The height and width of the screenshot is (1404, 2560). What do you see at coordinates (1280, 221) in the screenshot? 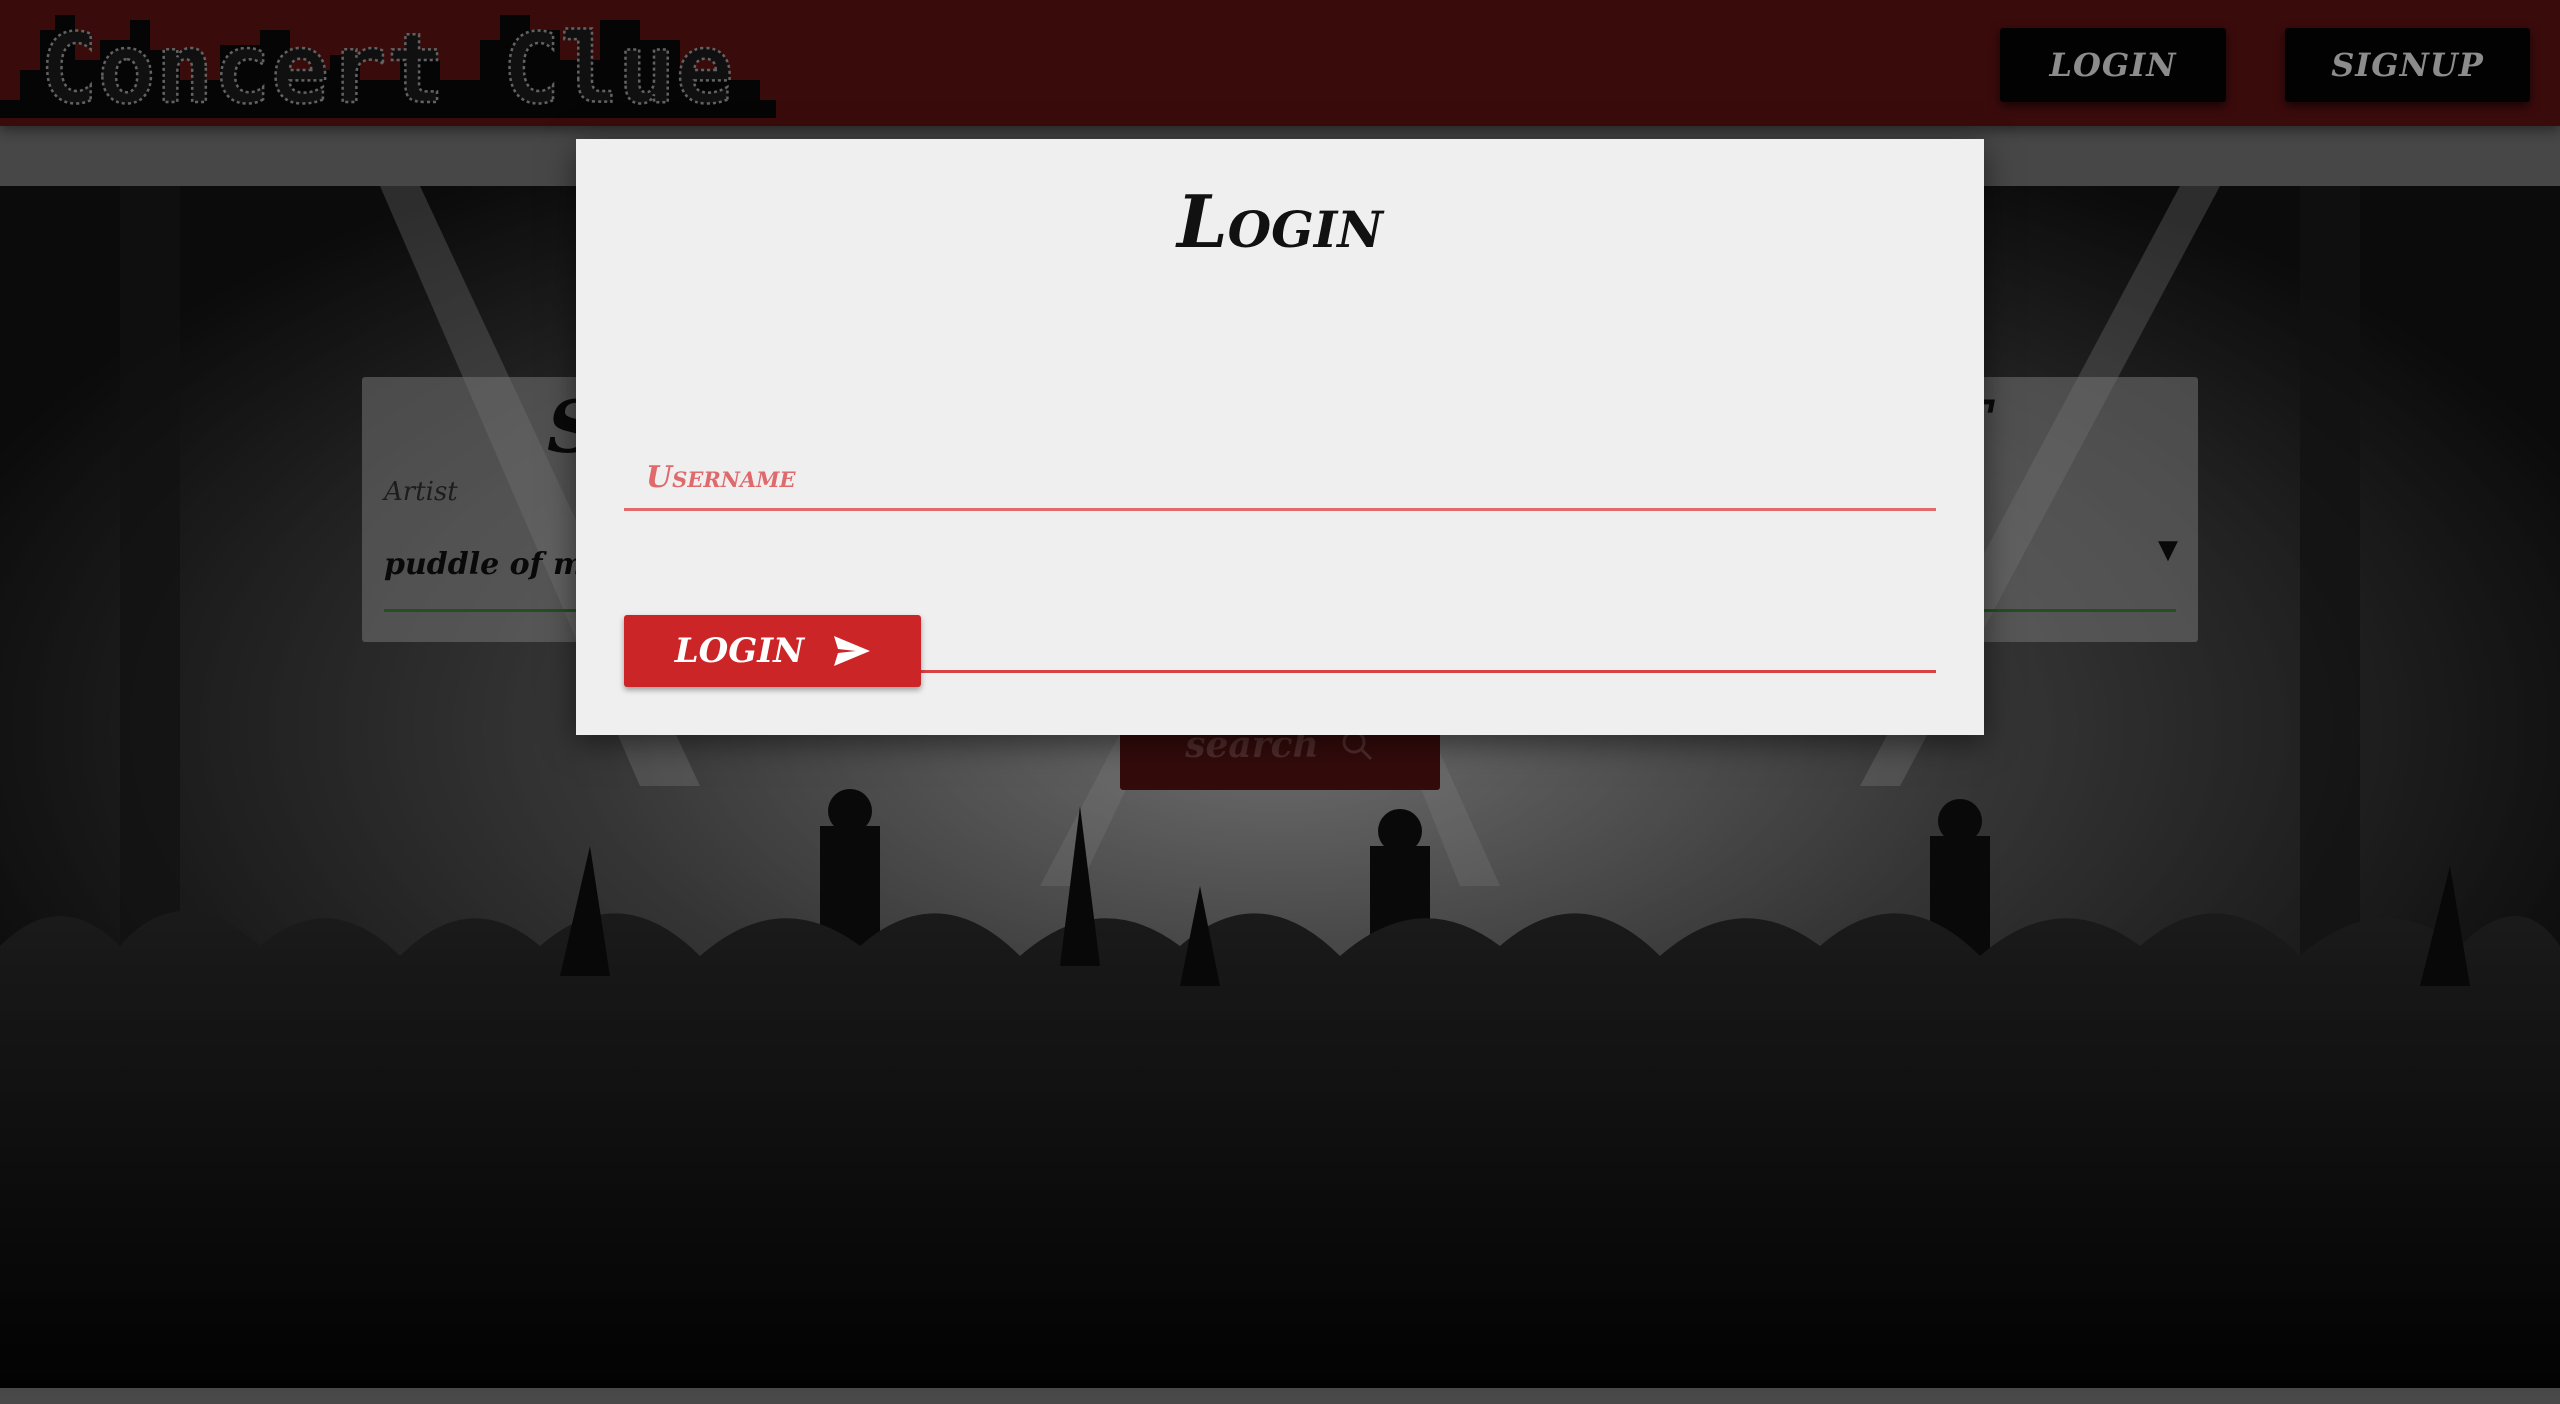
I see `modal-title: Login` at bounding box center [1280, 221].